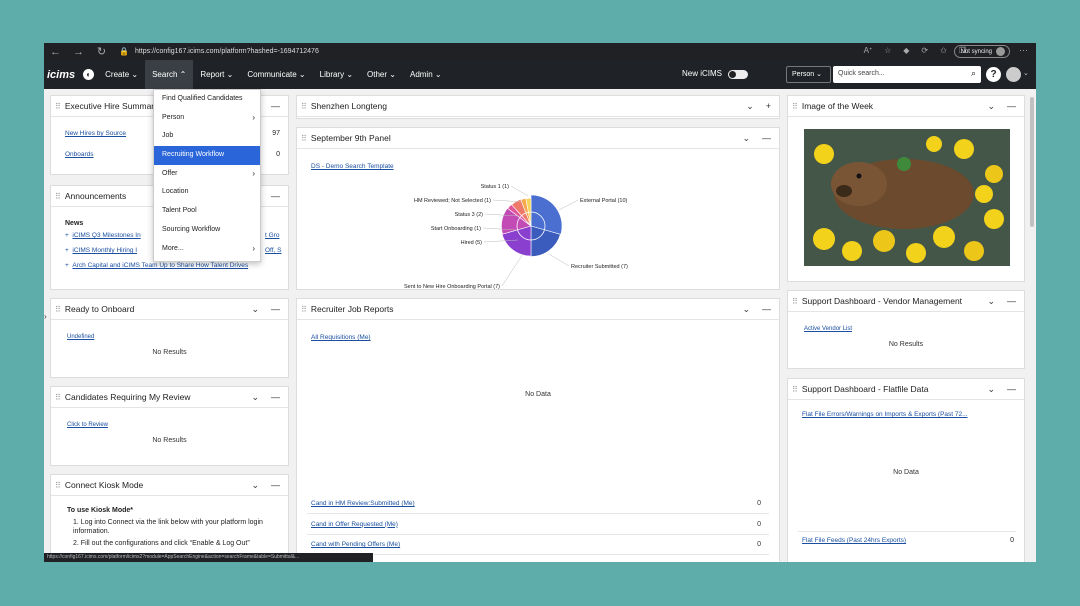 The height and width of the screenshot is (606, 1080). I want to click on chevron-right-icon: ›, so click(253, 173).